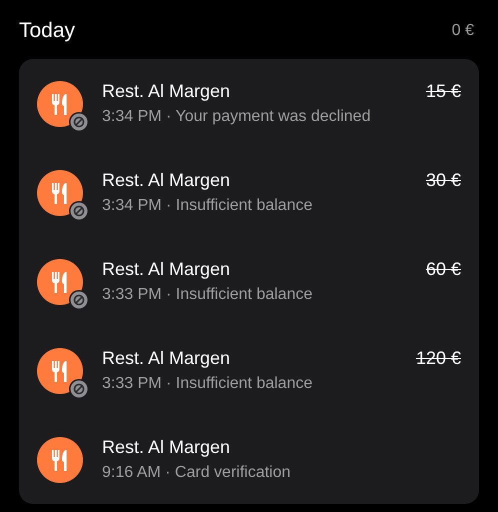 The height and width of the screenshot is (512, 498). Describe the element at coordinates (236, 117) in the screenshot. I see `transaction-detail: 3:34 PM · Your payment was declined` at that location.